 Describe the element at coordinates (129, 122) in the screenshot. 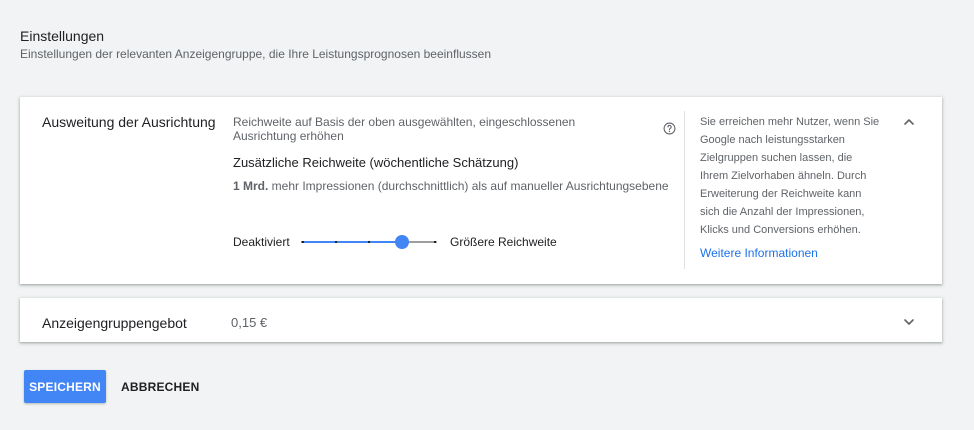

I see `targeting-expansion-label: Ausweitung der Ausrichtung` at that location.